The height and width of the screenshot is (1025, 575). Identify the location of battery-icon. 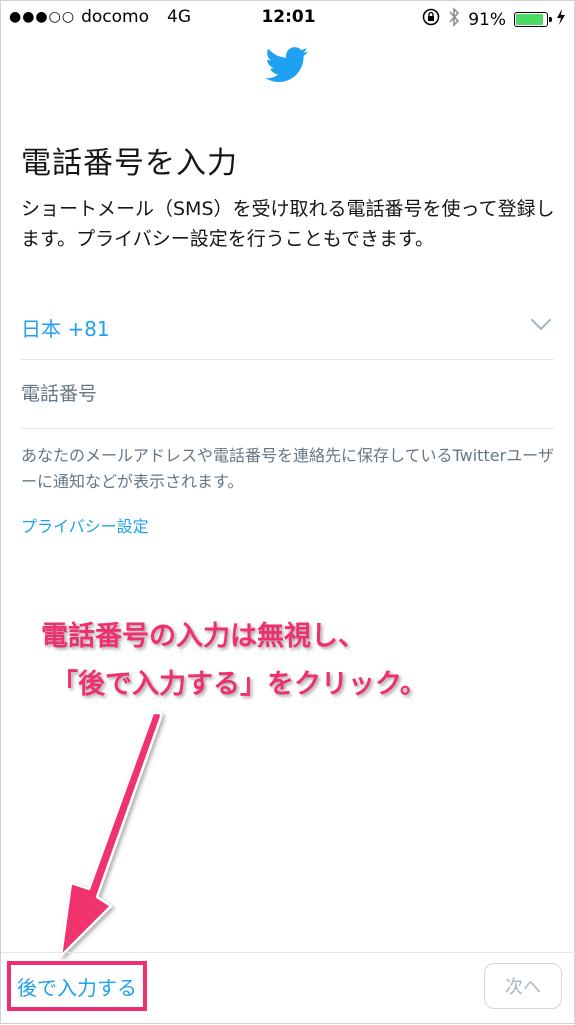
(533, 19).